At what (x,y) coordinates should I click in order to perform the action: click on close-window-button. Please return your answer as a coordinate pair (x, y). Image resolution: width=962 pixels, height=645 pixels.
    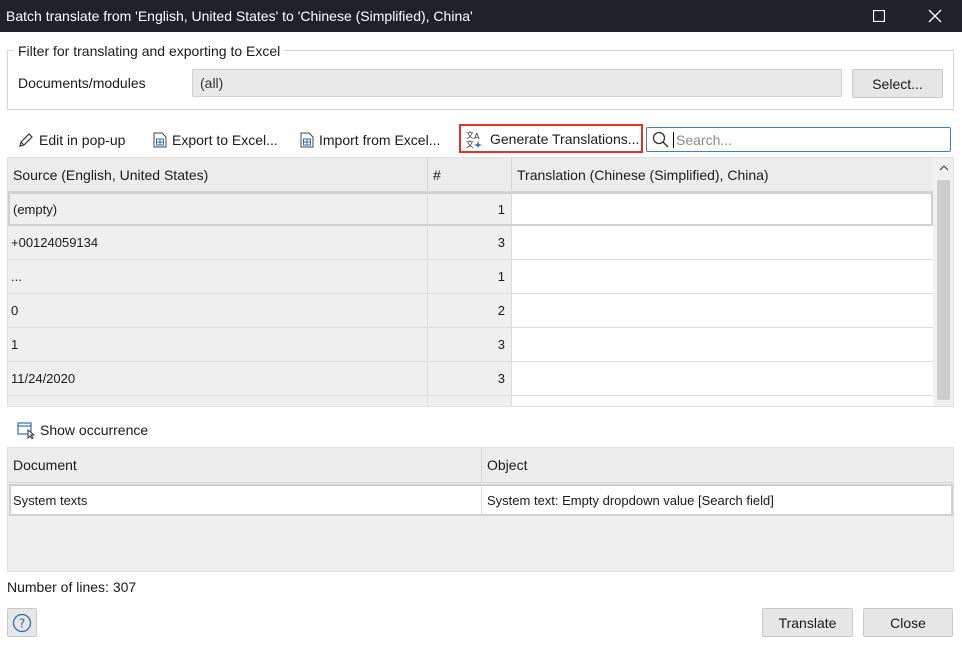
    Looking at the image, I should click on (935, 16).